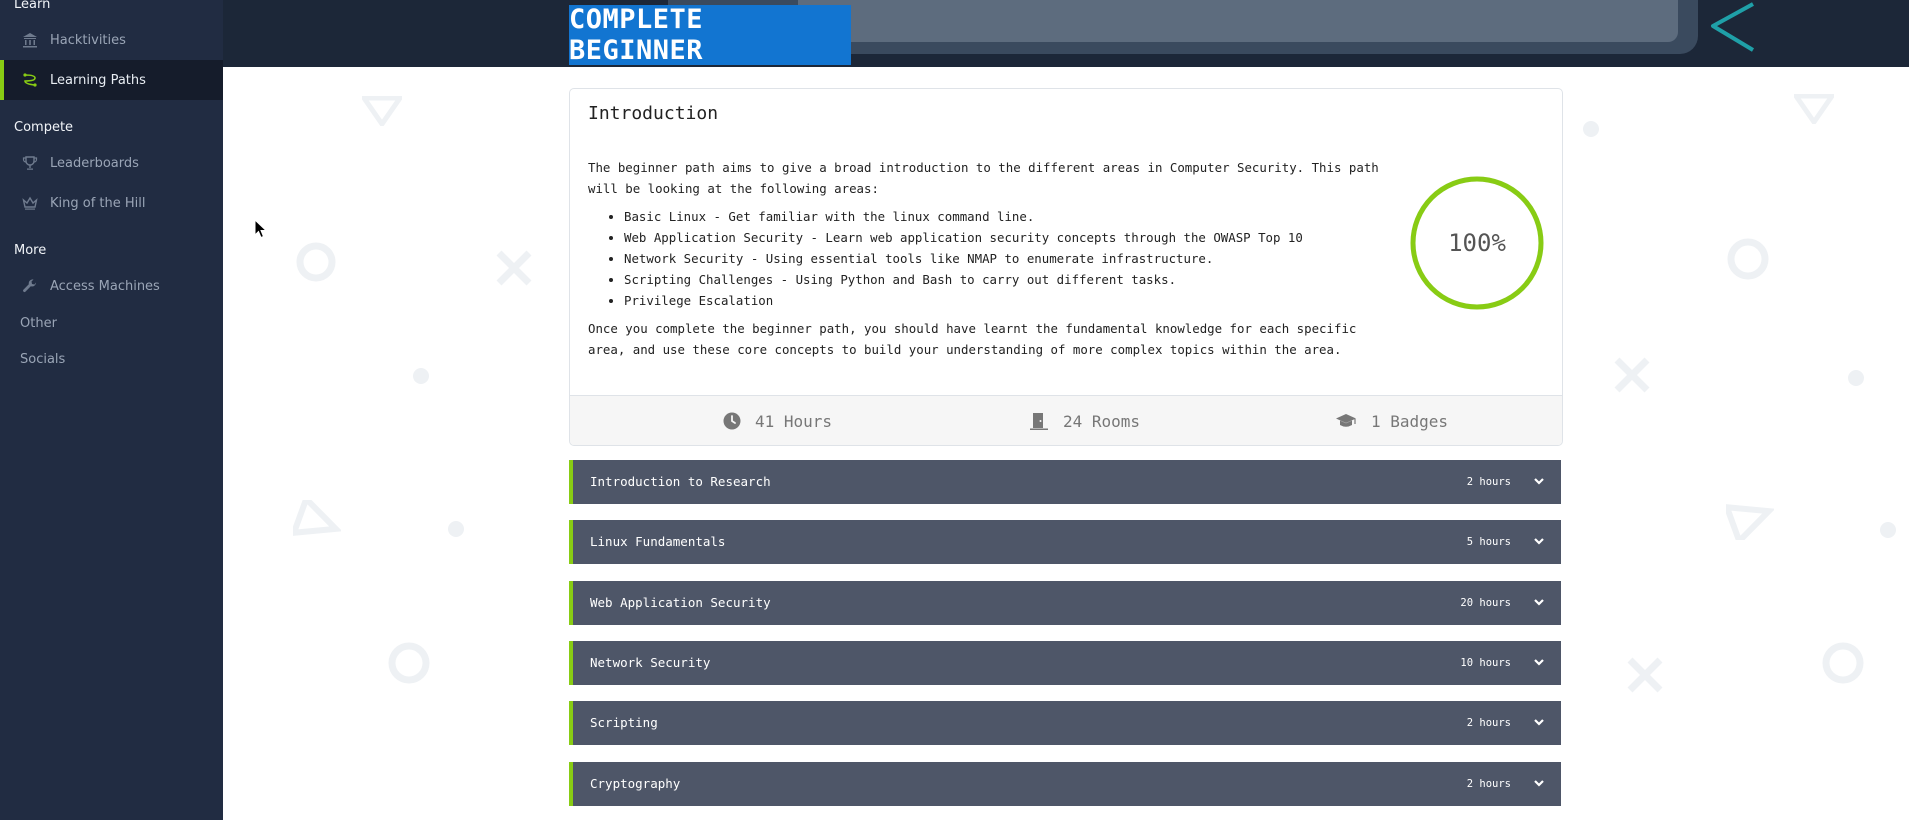  Describe the element at coordinates (88, 40) in the screenshot. I see `sidebar-item-label: Hacktivities` at that location.